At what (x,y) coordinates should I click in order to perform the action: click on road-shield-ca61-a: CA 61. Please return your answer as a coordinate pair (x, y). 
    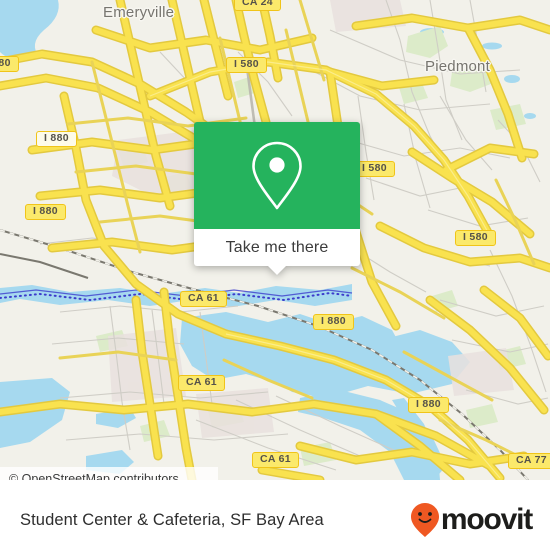
    Looking at the image, I should click on (203, 299).